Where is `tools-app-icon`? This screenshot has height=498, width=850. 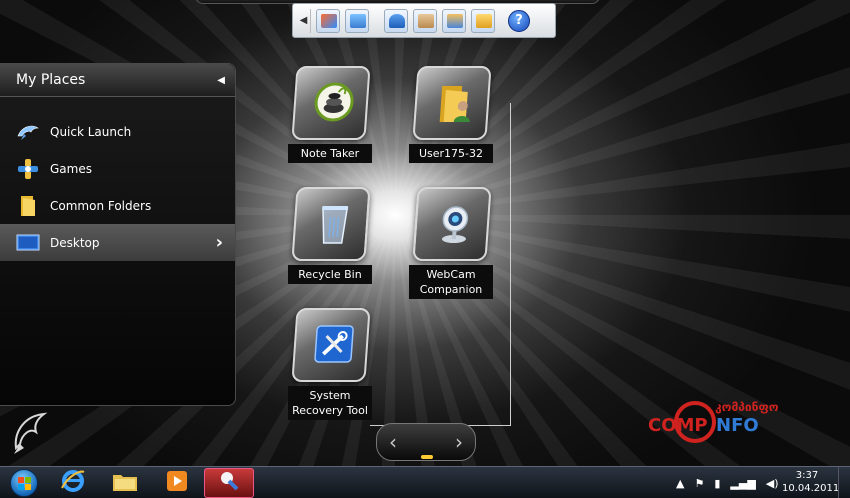
tools-app-icon is located at coordinates (229, 483).